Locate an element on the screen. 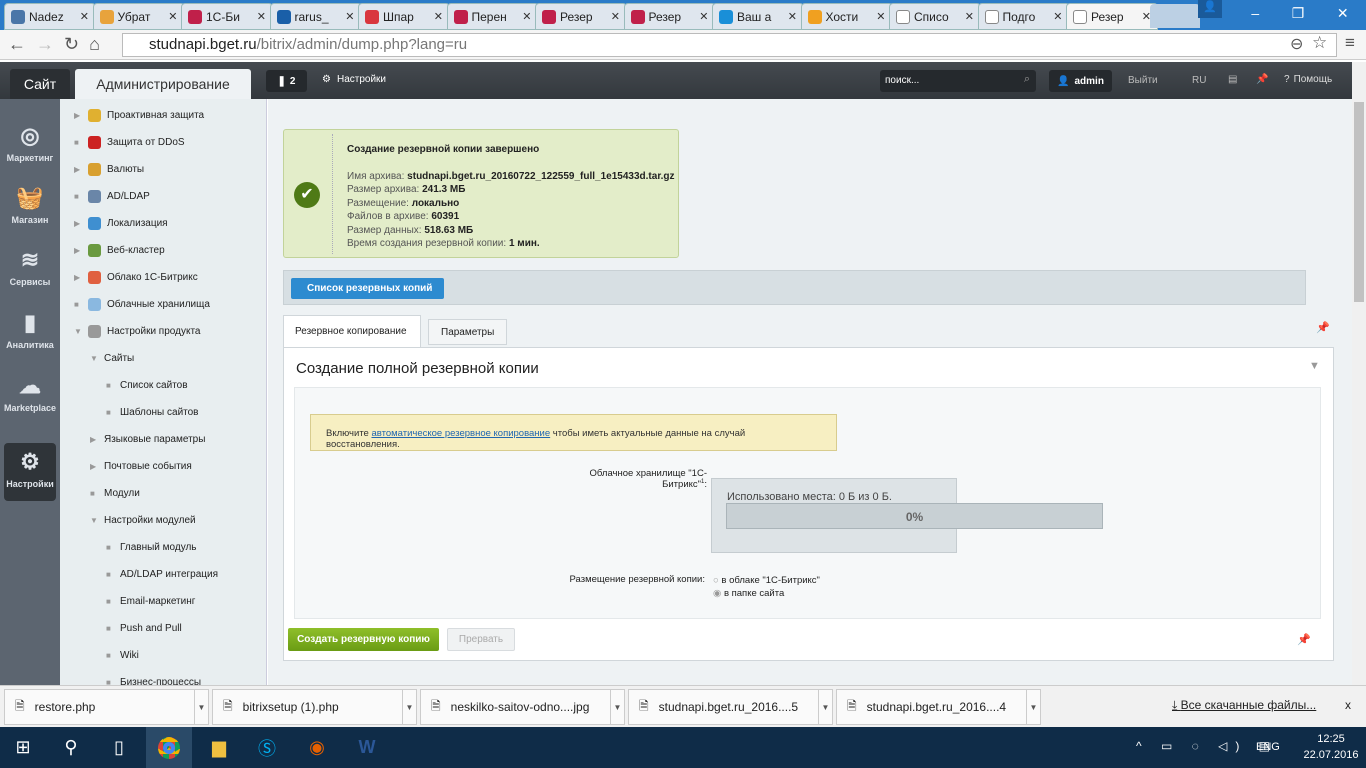  user-button: 👤 admin is located at coordinates (1080, 81).